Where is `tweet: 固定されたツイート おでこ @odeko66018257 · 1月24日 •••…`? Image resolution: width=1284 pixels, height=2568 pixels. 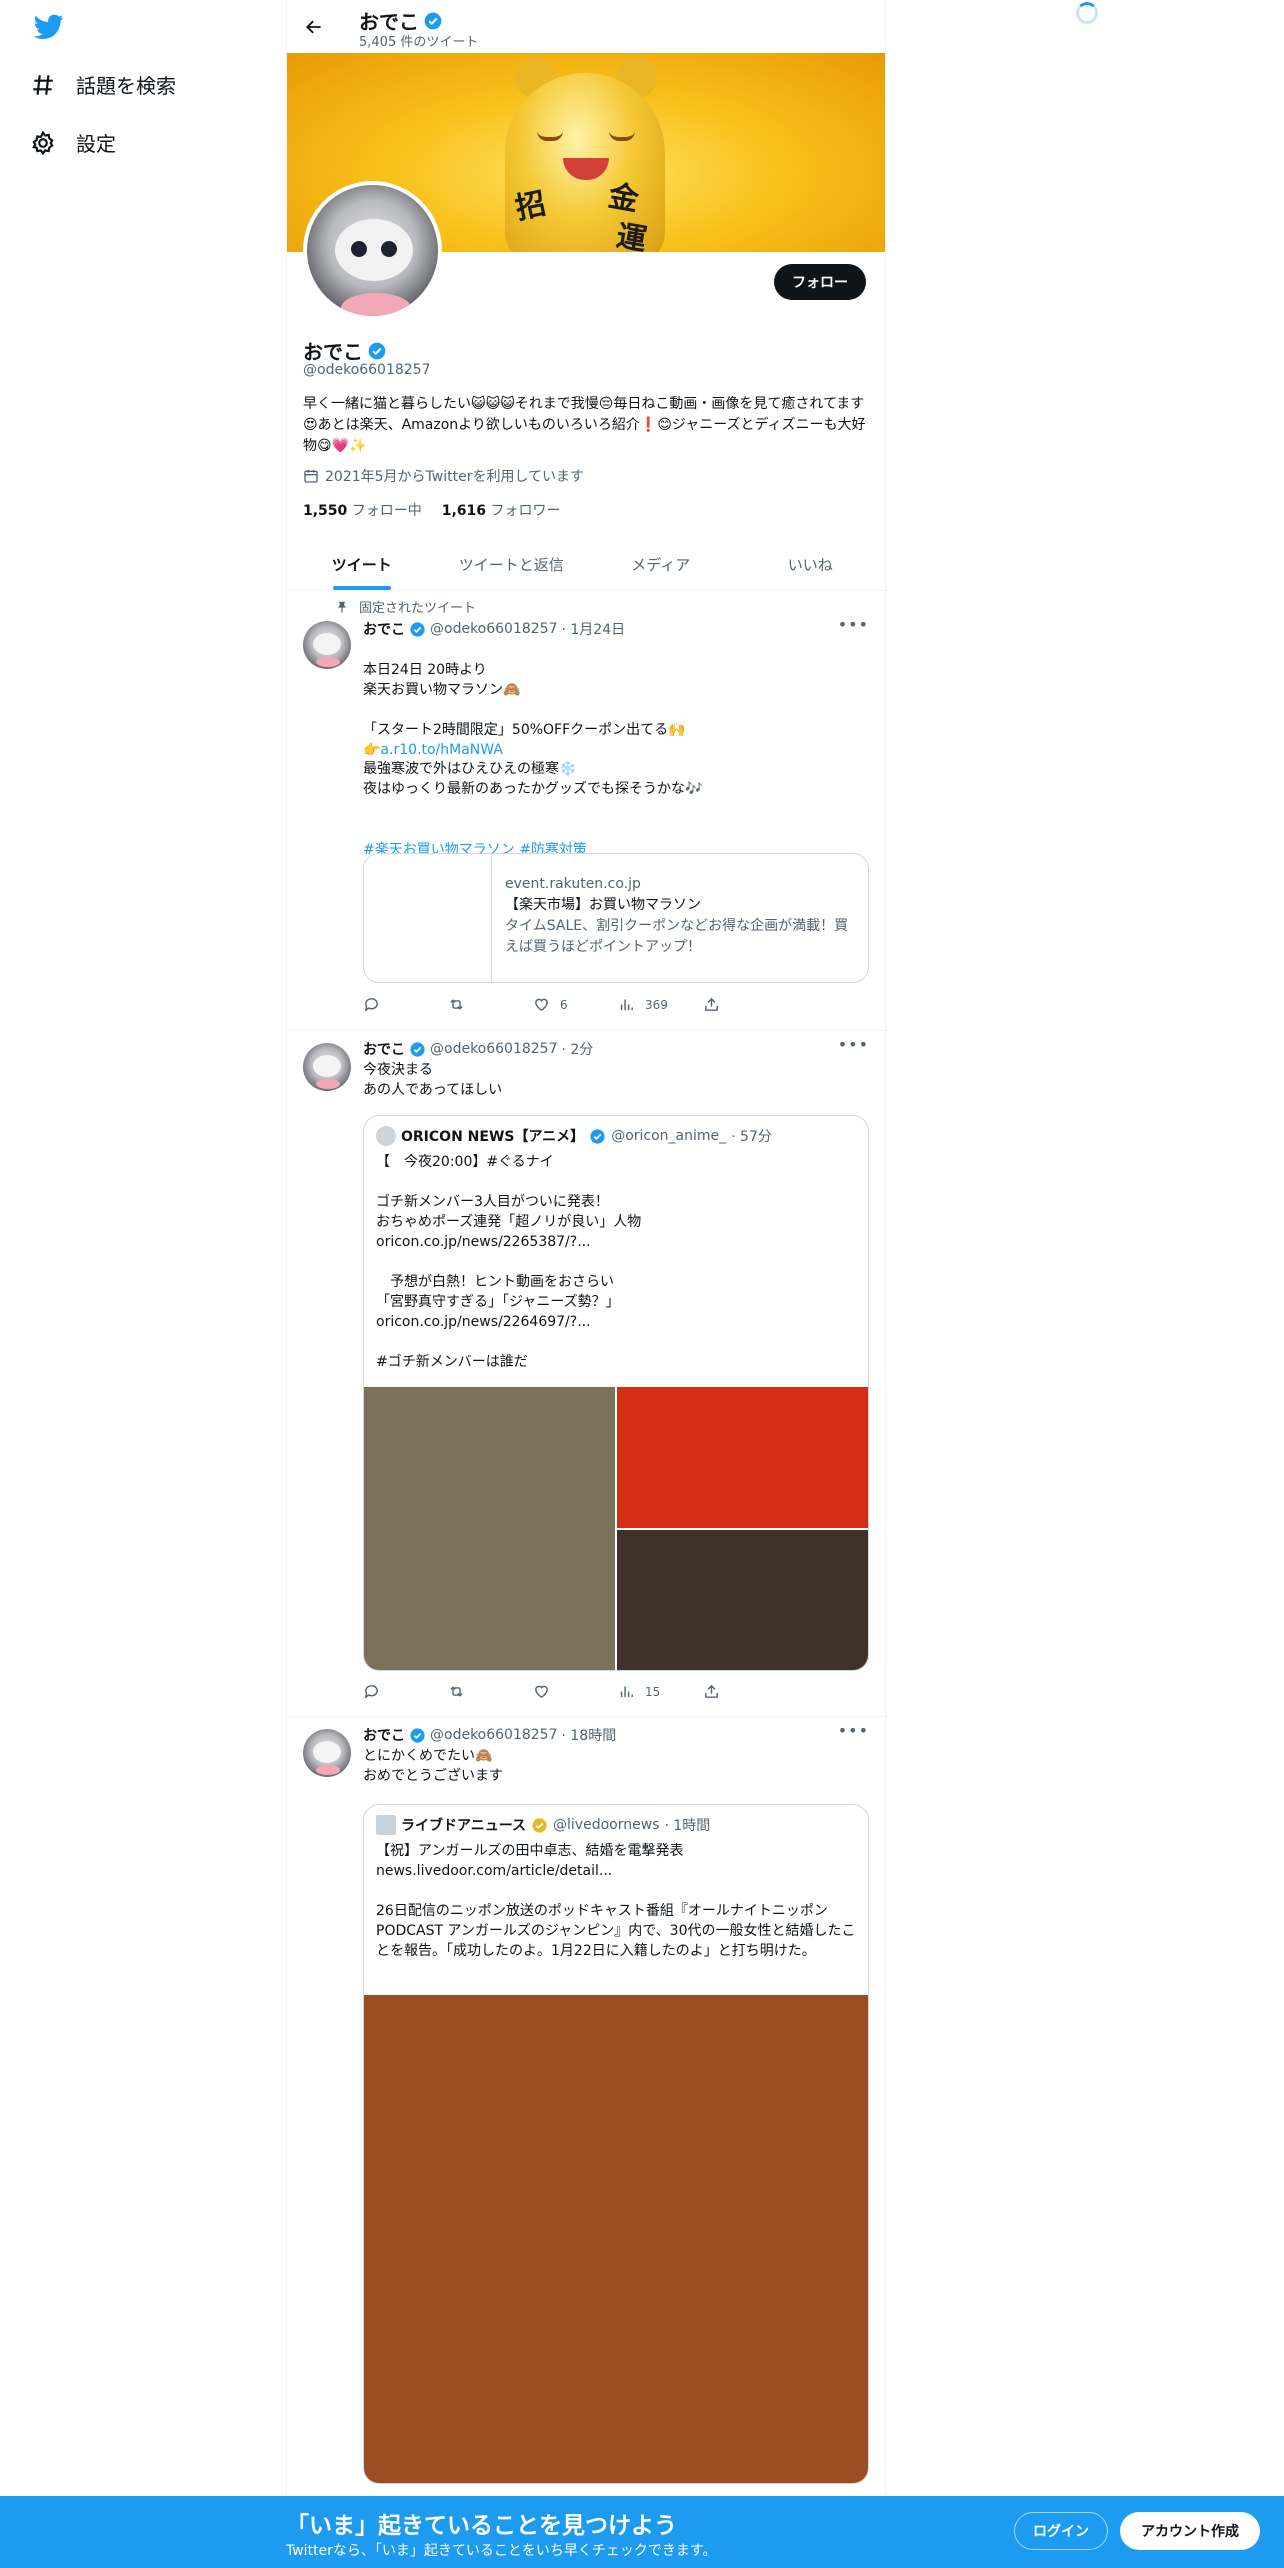
tweet: 固定されたツイート おでこ @odeko66018257 · 1月24日 •••… is located at coordinates (586, 811).